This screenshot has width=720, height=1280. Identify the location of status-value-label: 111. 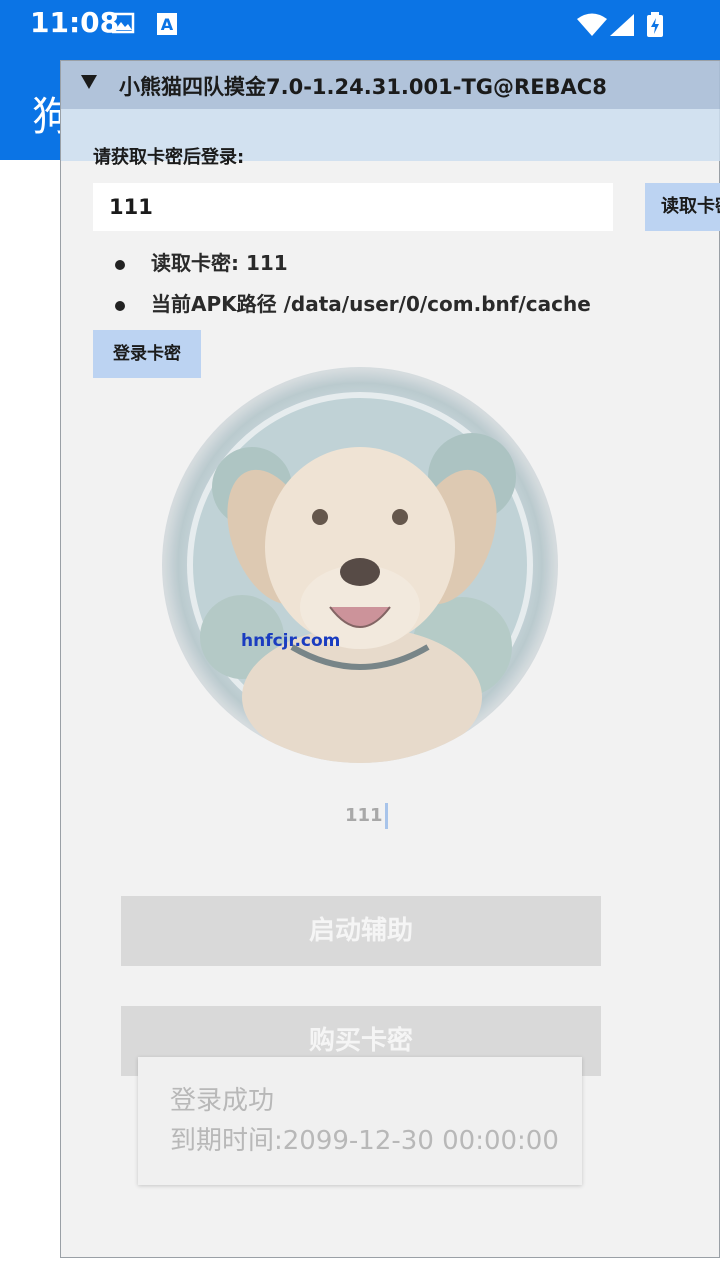
(364, 815).